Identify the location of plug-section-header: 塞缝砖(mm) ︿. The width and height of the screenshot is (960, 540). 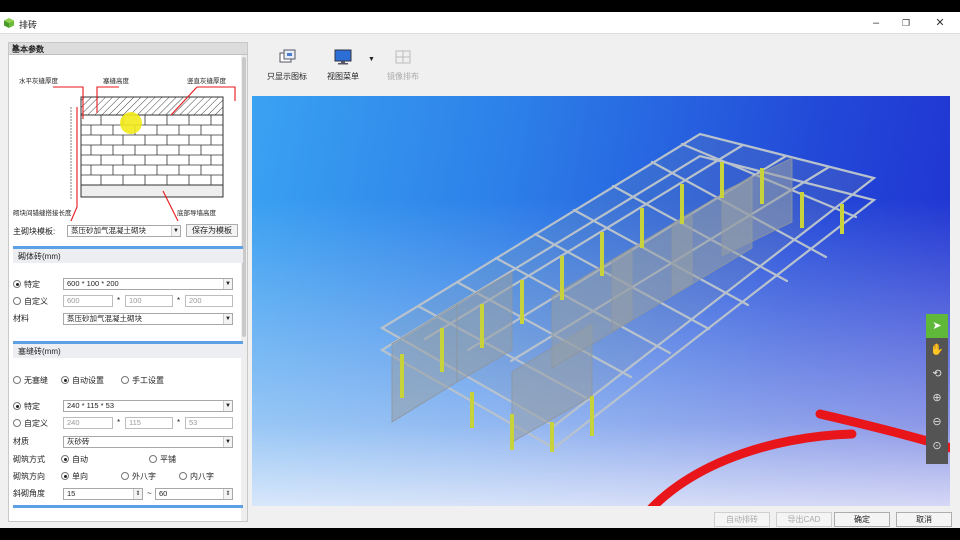
(128, 349).